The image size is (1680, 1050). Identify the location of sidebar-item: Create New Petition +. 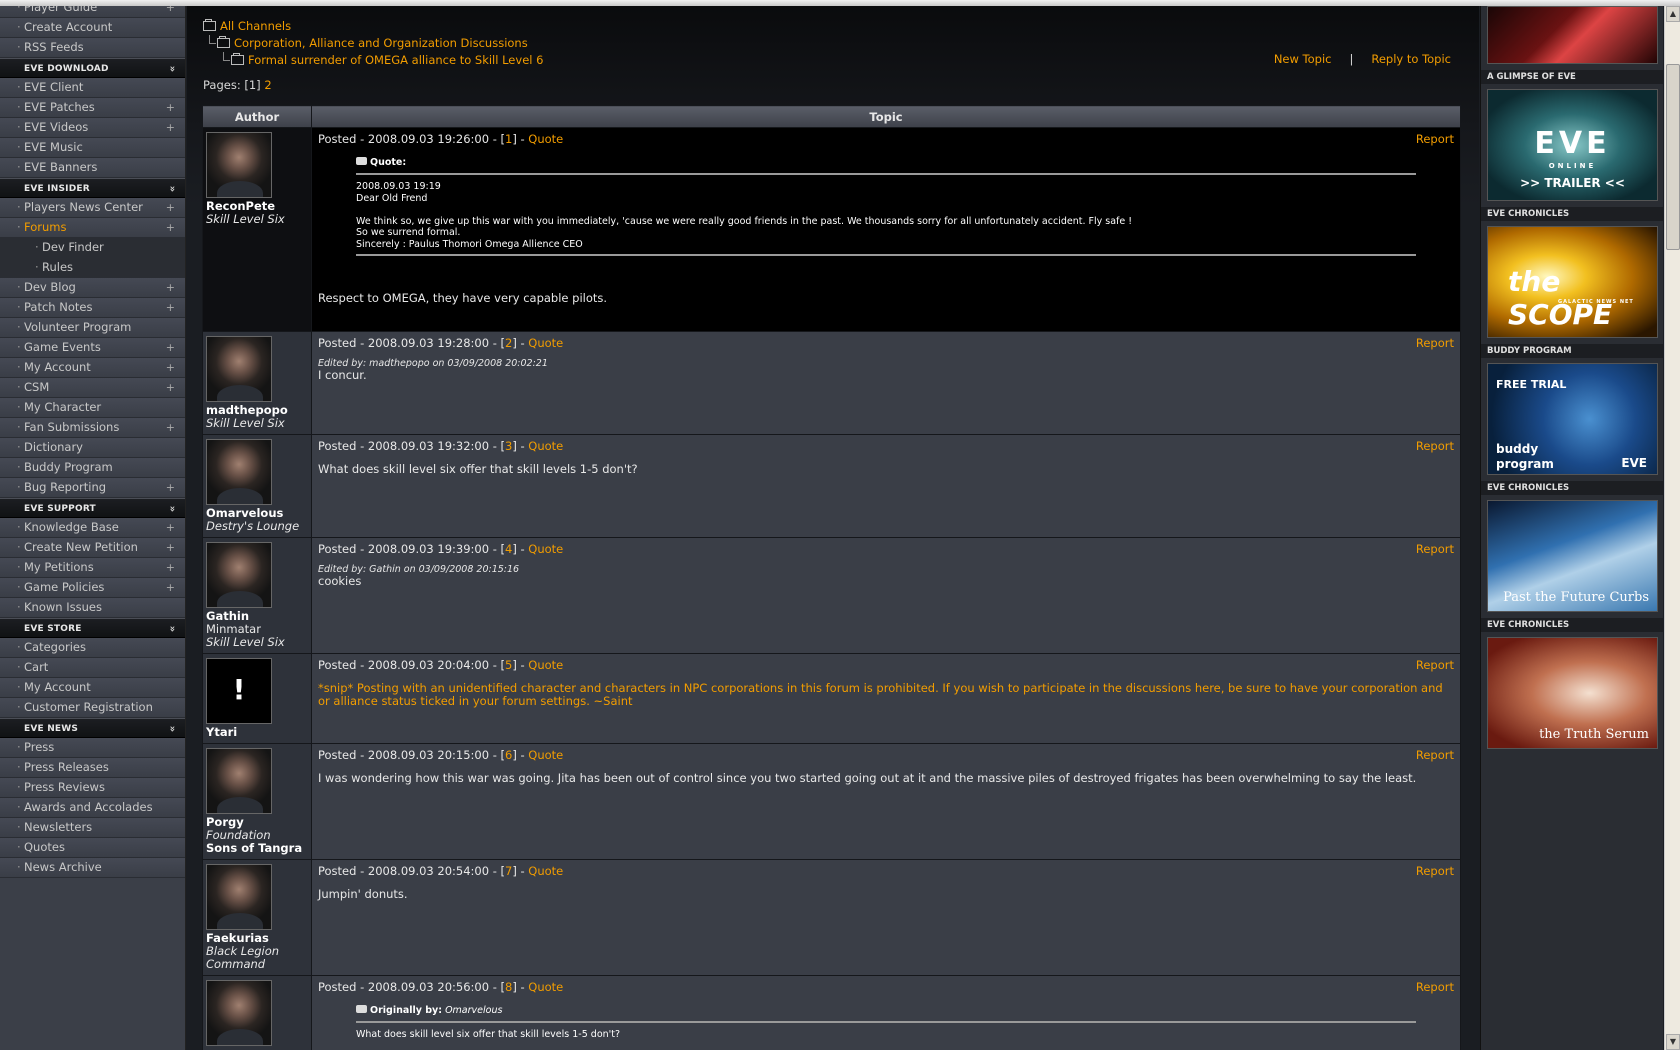
(92, 548).